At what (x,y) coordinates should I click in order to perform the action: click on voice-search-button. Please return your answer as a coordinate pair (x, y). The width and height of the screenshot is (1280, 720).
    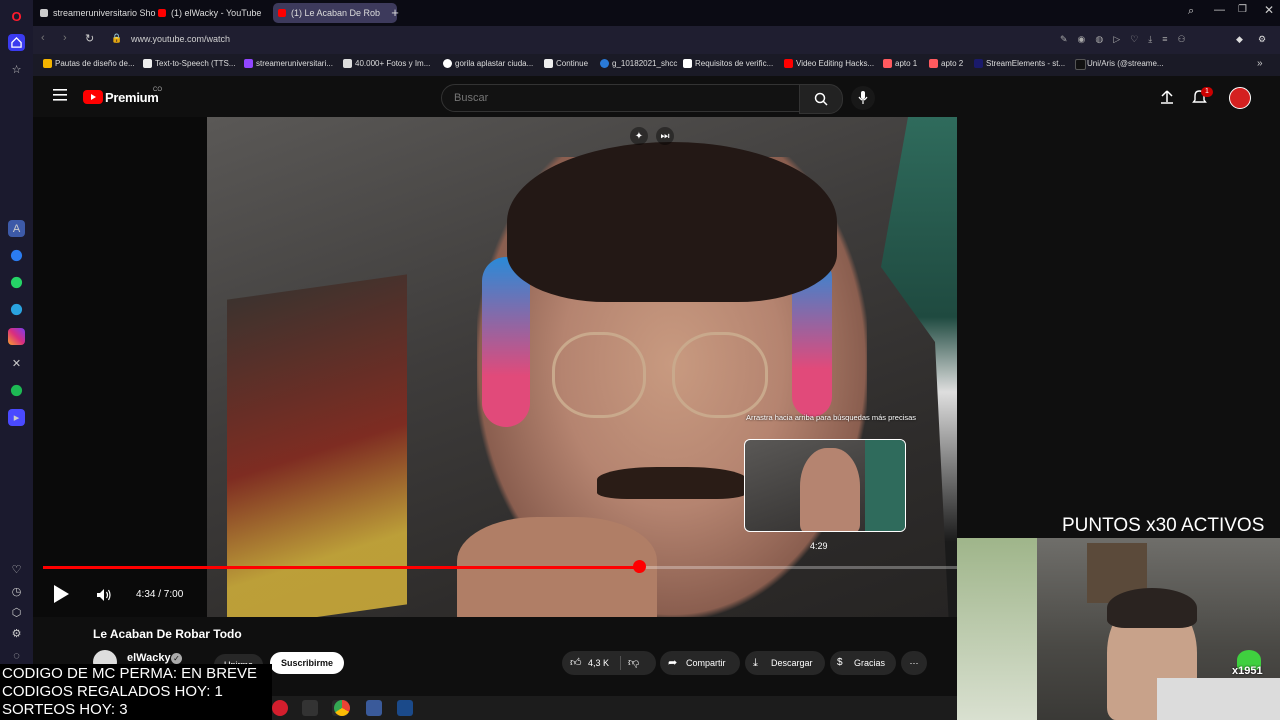
    Looking at the image, I should click on (863, 98).